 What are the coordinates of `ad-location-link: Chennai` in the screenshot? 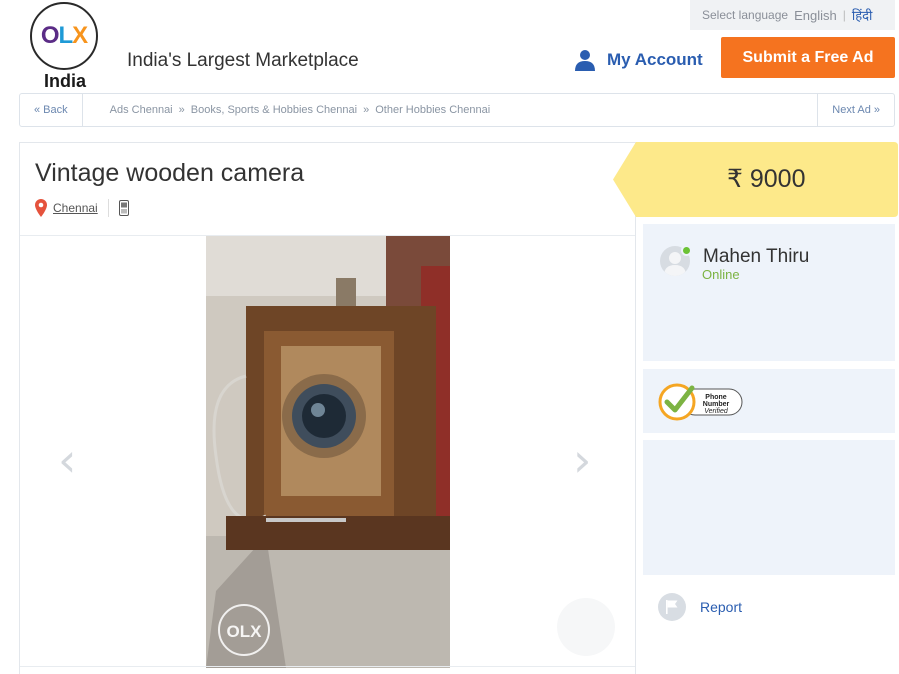 It's located at (75, 208).